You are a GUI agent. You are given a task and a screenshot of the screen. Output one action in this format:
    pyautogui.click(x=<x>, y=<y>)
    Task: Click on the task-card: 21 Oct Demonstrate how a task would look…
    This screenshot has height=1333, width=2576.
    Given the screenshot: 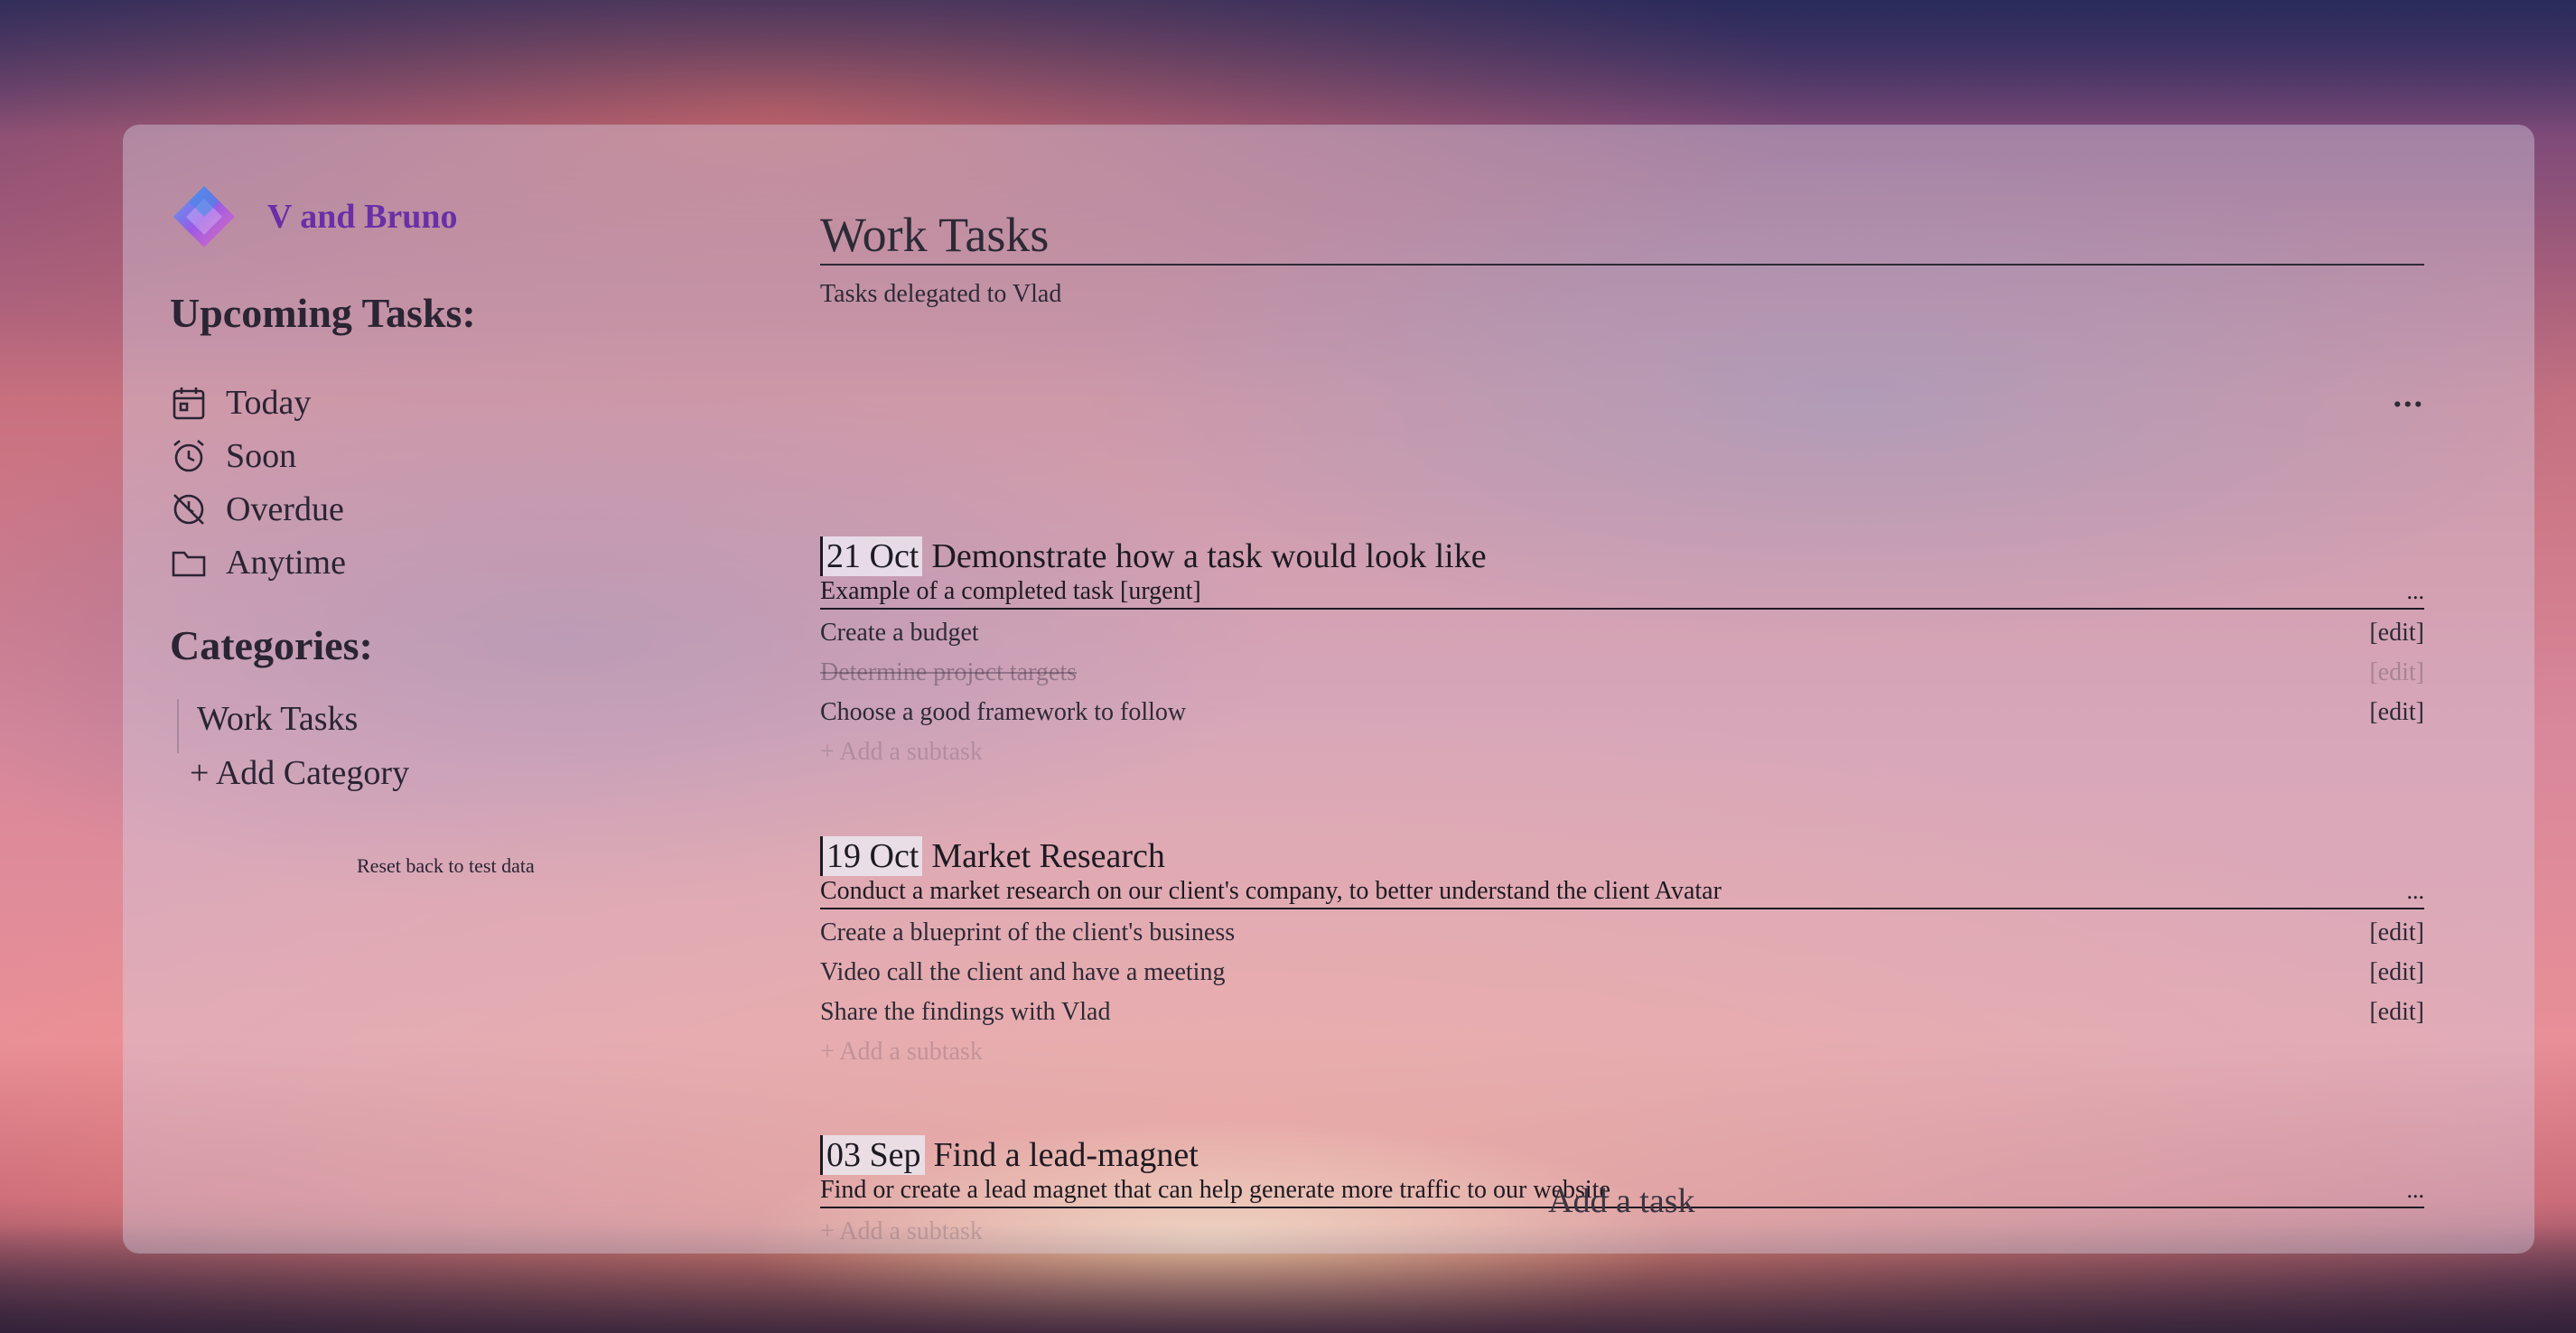 What is the action you would take?
    pyautogui.click(x=1622, y=654)
    